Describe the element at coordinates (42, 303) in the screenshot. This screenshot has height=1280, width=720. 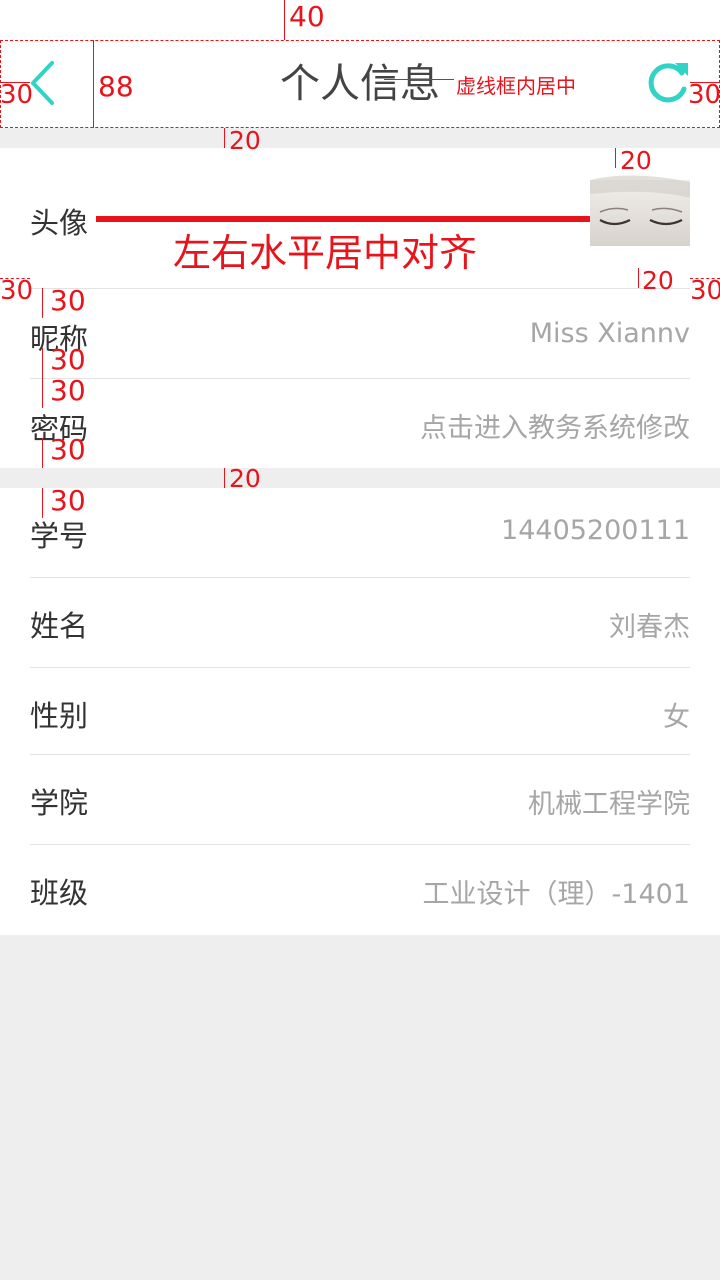
I see `pad-a-line` at that location.